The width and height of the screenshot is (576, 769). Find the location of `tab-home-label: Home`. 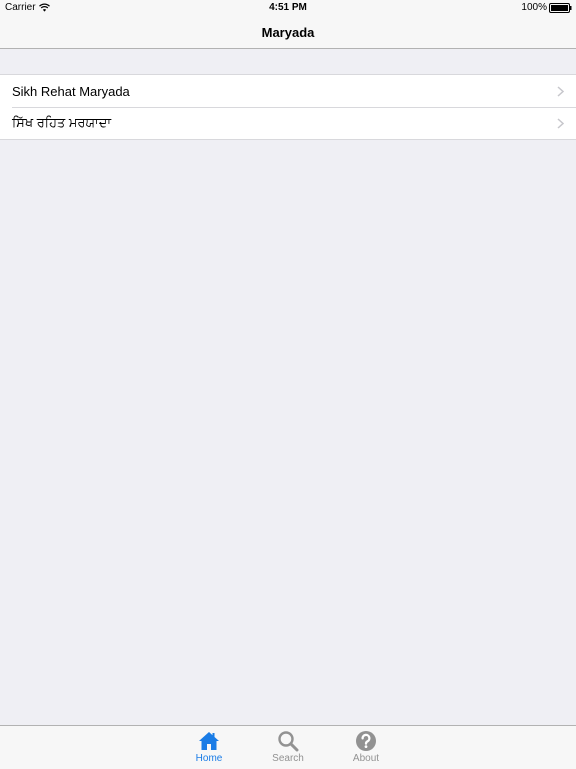

tab-home-label: Home is located at coordinates (209, 758).